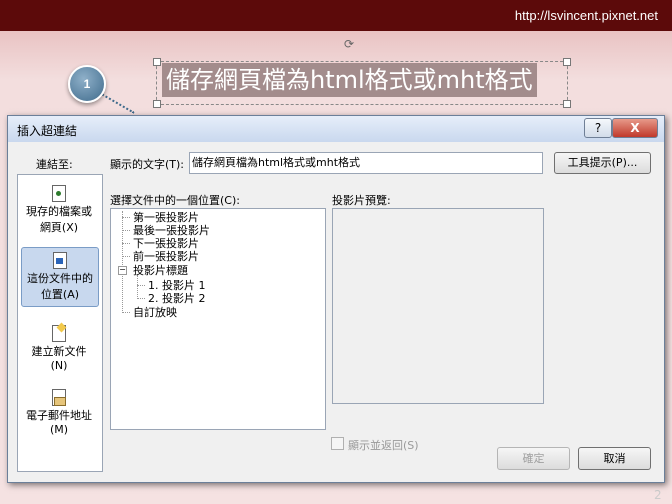  I want to click on link-item-label: (N), so click(59, 365).